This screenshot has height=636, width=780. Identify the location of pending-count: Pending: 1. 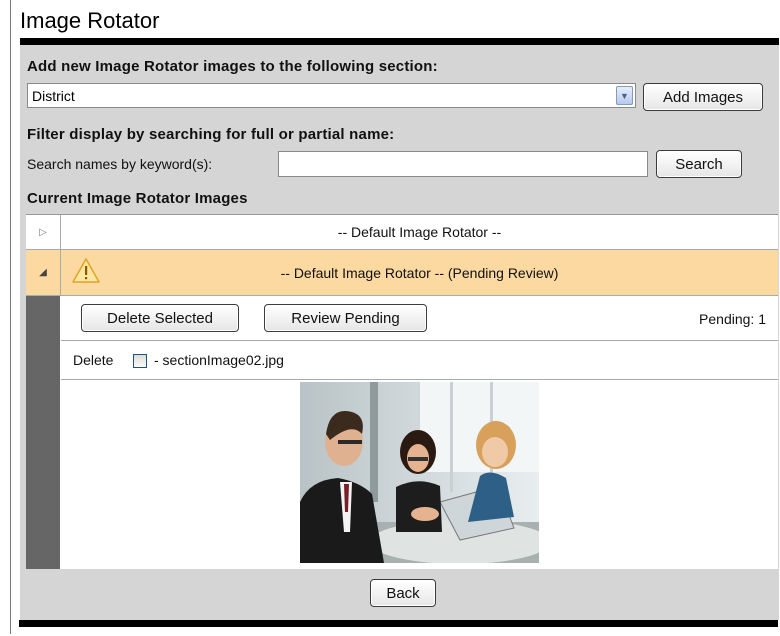
(732, 319).